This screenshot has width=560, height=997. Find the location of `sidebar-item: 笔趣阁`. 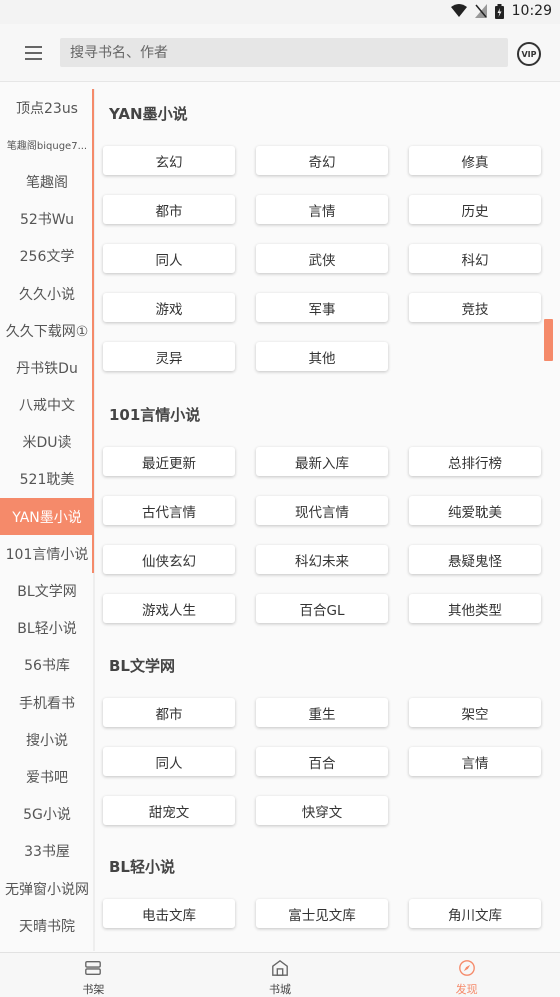

sidebar-item: 笔趣阁 is located at coordinates (47, 181).